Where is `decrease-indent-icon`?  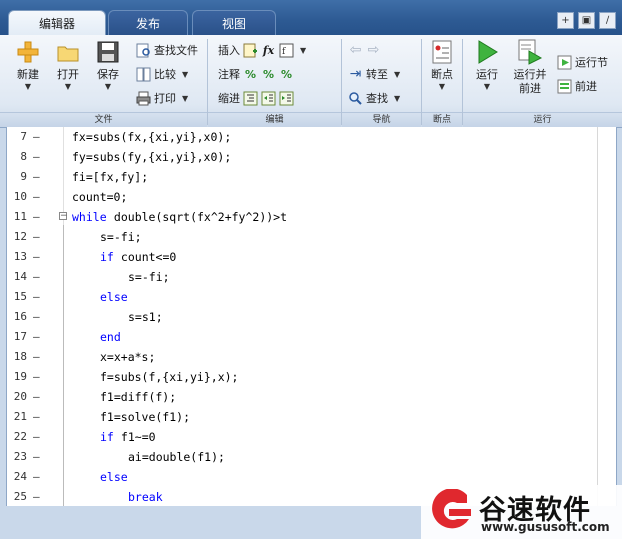
decrease-indent-icon is located at coordinates (286, 98).